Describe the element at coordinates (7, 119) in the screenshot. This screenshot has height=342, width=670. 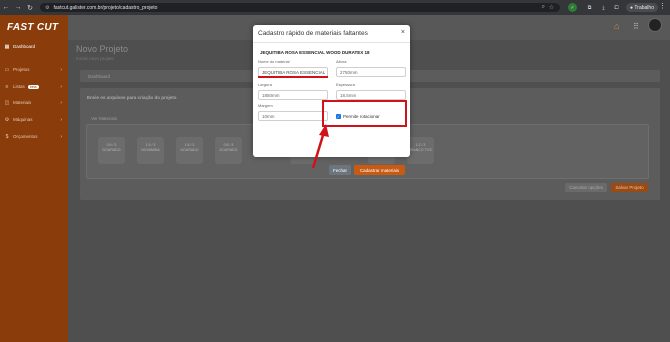
I see `machine-icon: ⚙` at that location.